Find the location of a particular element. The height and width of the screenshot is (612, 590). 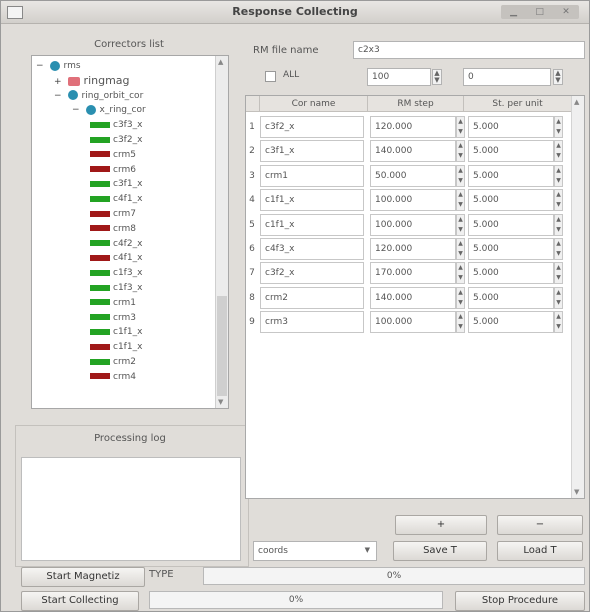

tree-item: crm6 is located at coordinates (113, 170).